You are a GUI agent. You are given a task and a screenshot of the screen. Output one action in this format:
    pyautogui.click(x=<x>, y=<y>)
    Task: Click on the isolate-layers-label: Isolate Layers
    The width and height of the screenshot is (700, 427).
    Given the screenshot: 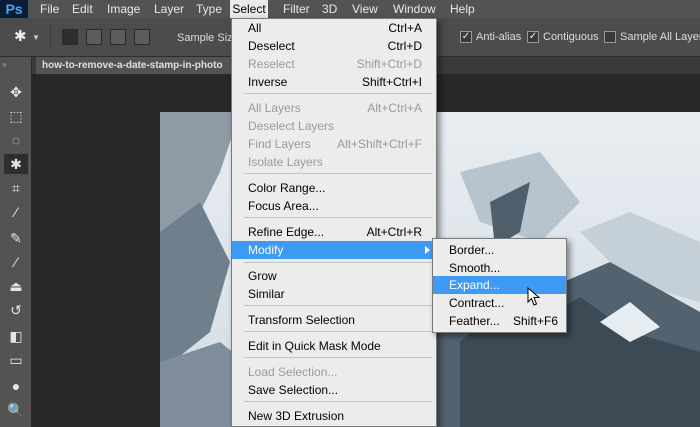 What is the action you would take?
    pyautogui.click(x=285, y=162)
    